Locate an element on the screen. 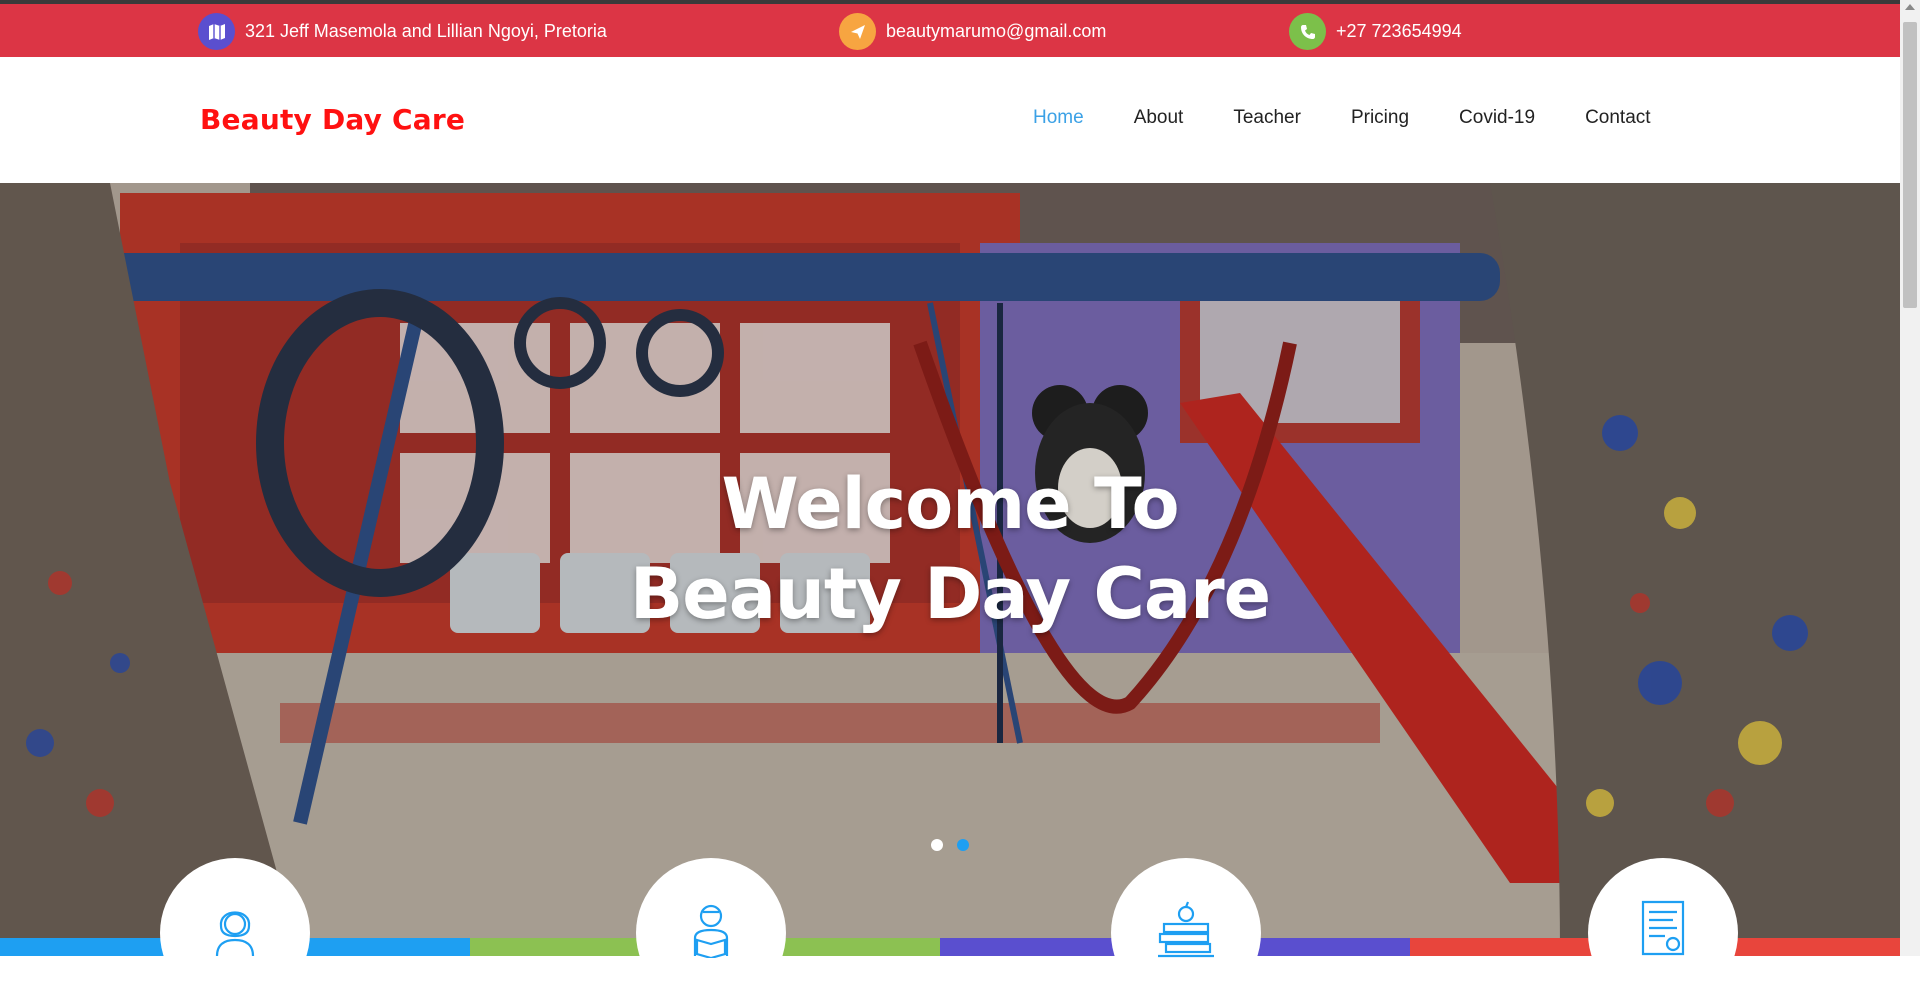  phone-link: +27 723654994 is located at coordinates (1399, 31).